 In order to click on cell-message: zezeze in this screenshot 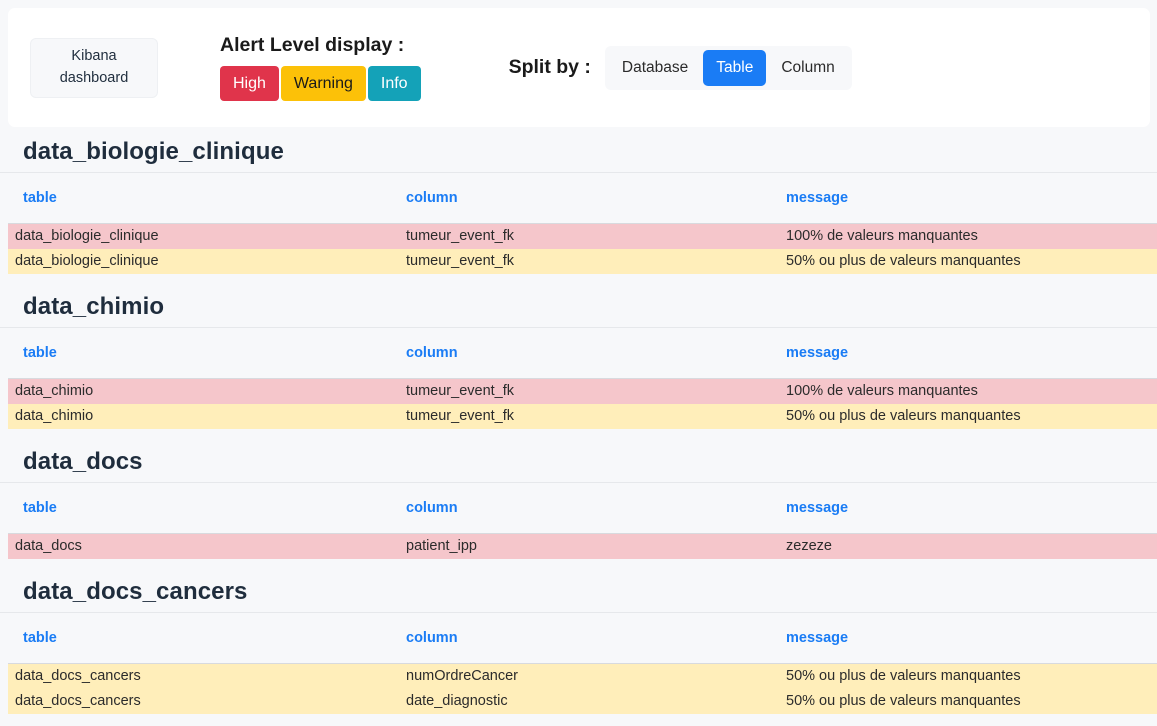, I will do `click(964, 546)`.